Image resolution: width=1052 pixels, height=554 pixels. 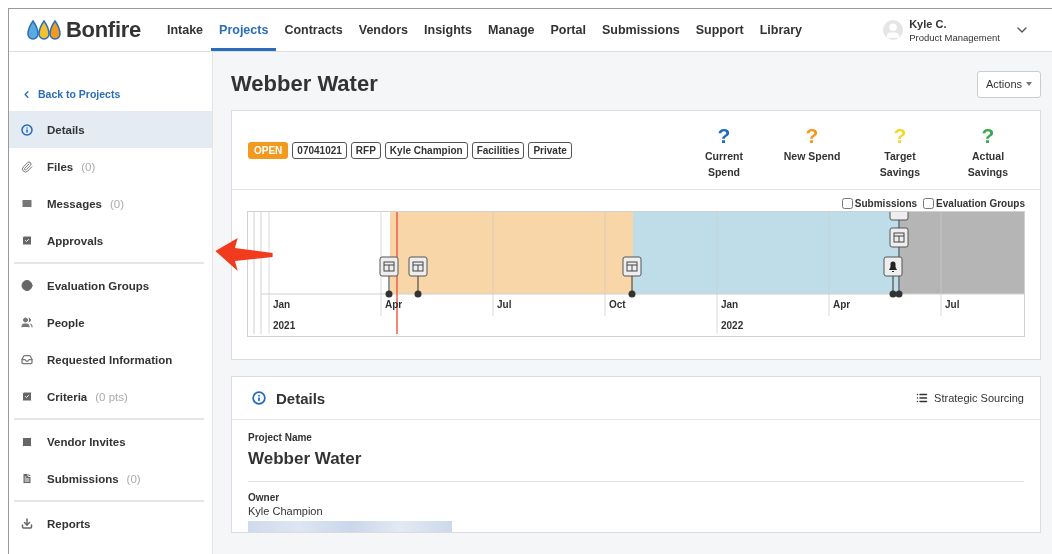 I want to click on metric-label: Target Savings, so click(x=900, y=164).